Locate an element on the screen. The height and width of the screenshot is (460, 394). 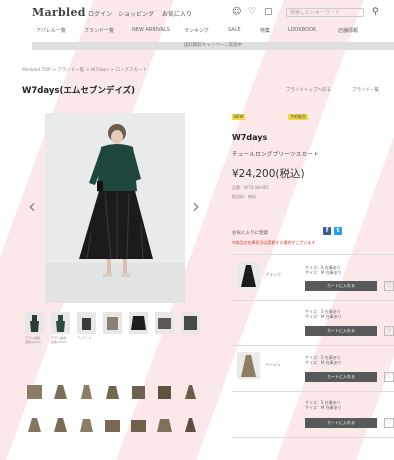
site-logo: Marbled is located at coordinates (59, 12).